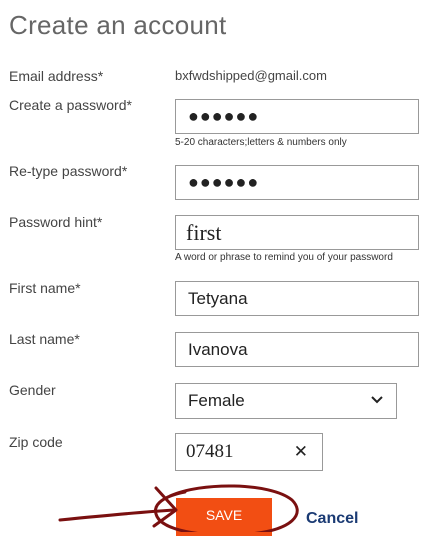  Describe the element at coordinates (249, 452) in the screenshot. I see `zip-field: 07481 ✕` at that location.